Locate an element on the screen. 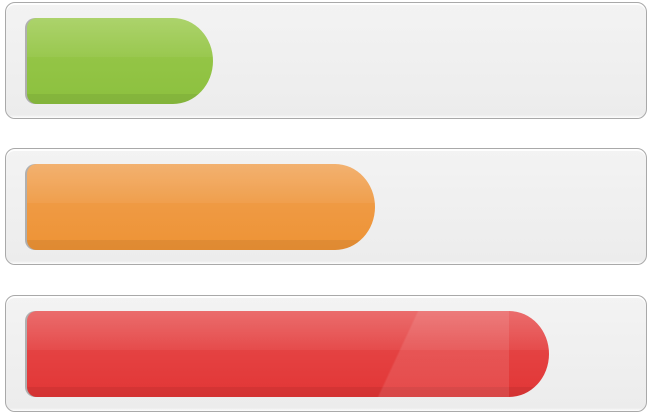 This screenshot has height=414, width=650. progress-fill-orange is located at coordinates (201, 207).